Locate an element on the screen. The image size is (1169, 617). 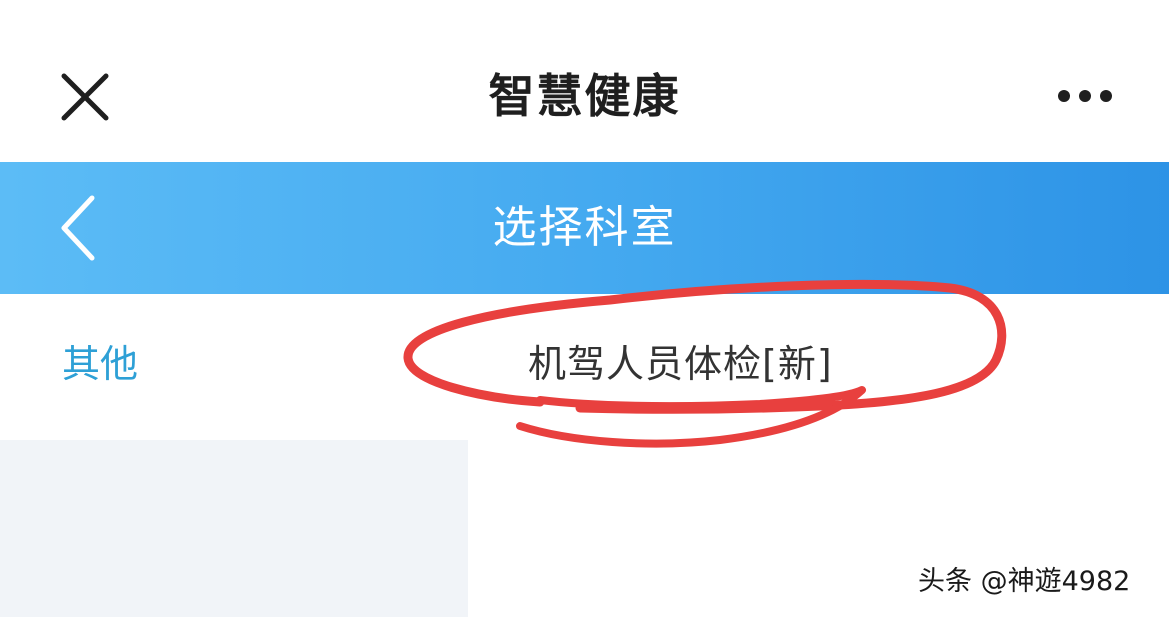
sidebar-empty-area is located at coordinates (234, 528).